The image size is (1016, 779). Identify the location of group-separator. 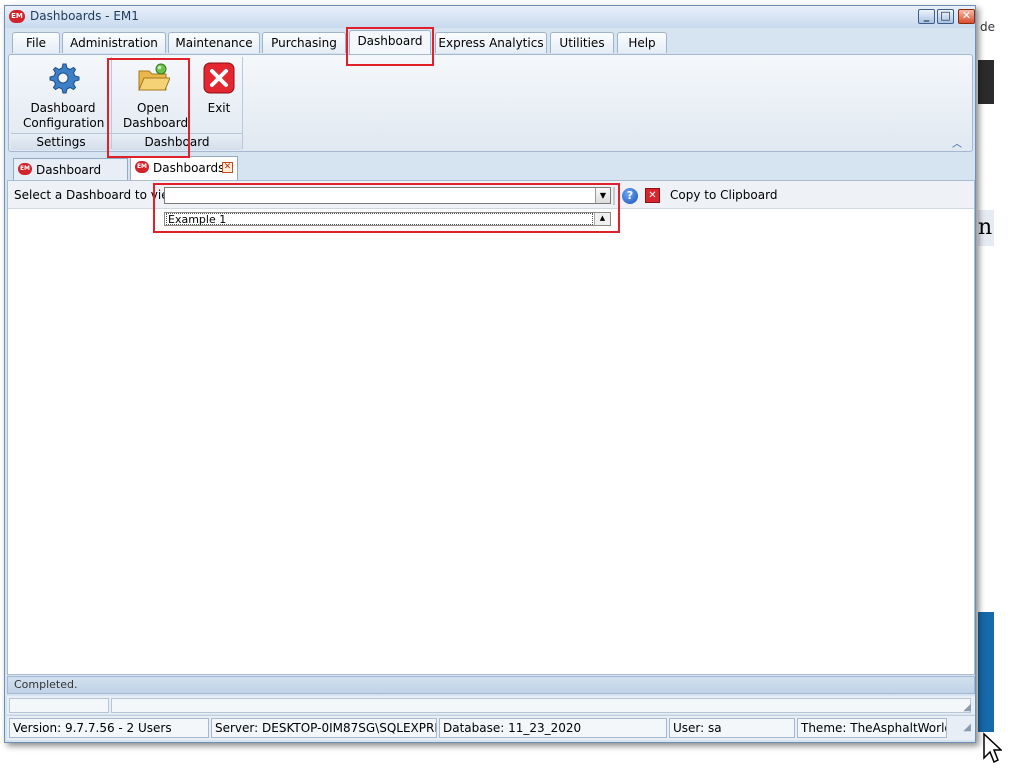
(242, 103).